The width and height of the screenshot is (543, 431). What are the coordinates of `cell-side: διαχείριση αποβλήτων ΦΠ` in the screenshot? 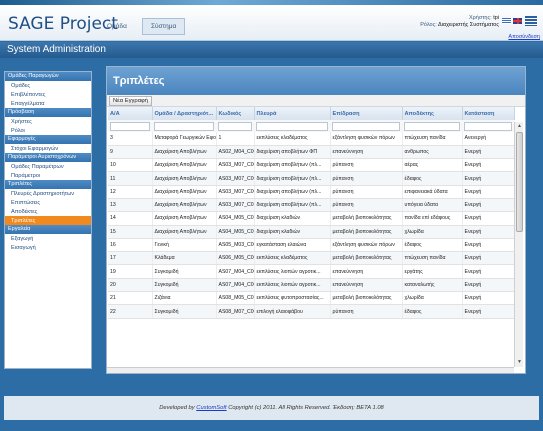 It's located at (292, 152).